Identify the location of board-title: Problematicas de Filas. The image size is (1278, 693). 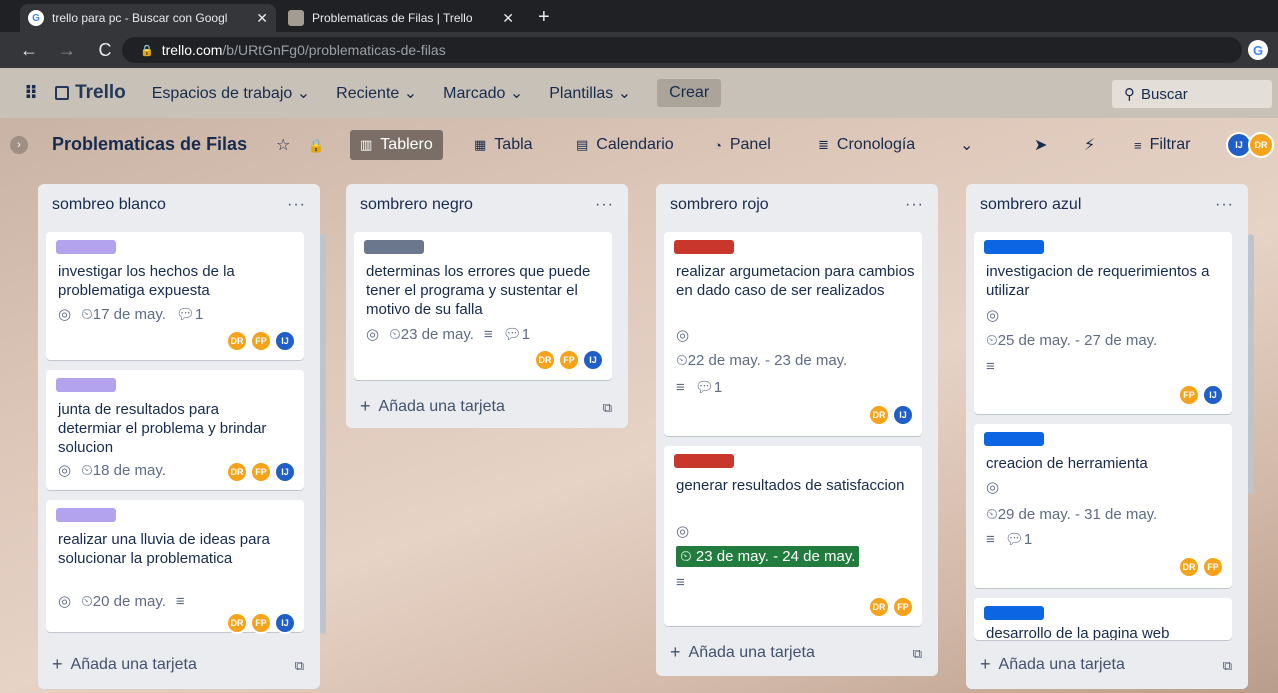
(149, 144).